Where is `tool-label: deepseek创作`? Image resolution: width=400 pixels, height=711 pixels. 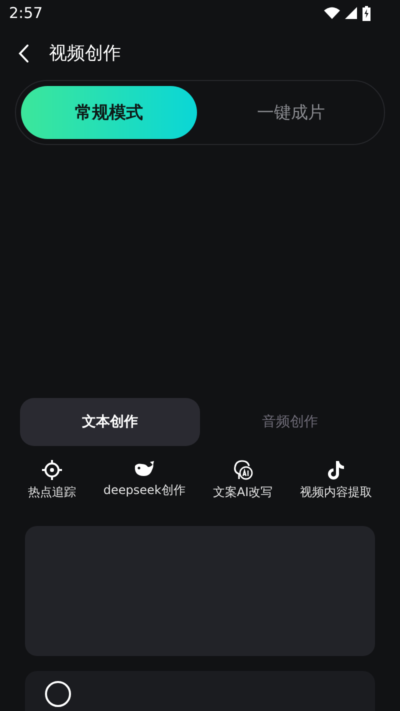
tool-label: deepseek创作 is located at coordinates (144, 490).